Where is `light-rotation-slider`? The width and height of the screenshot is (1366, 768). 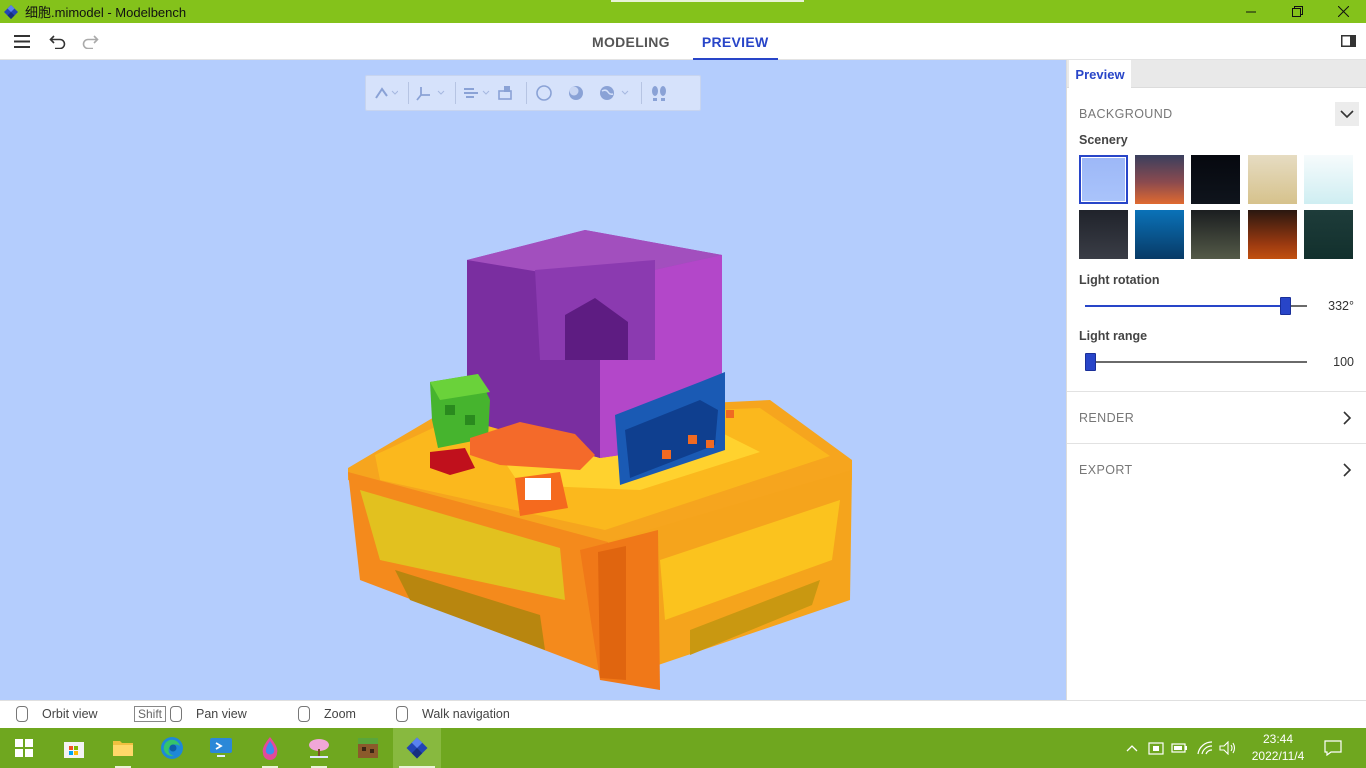
light-rotation-slider is located at coordinates (1196, 306).